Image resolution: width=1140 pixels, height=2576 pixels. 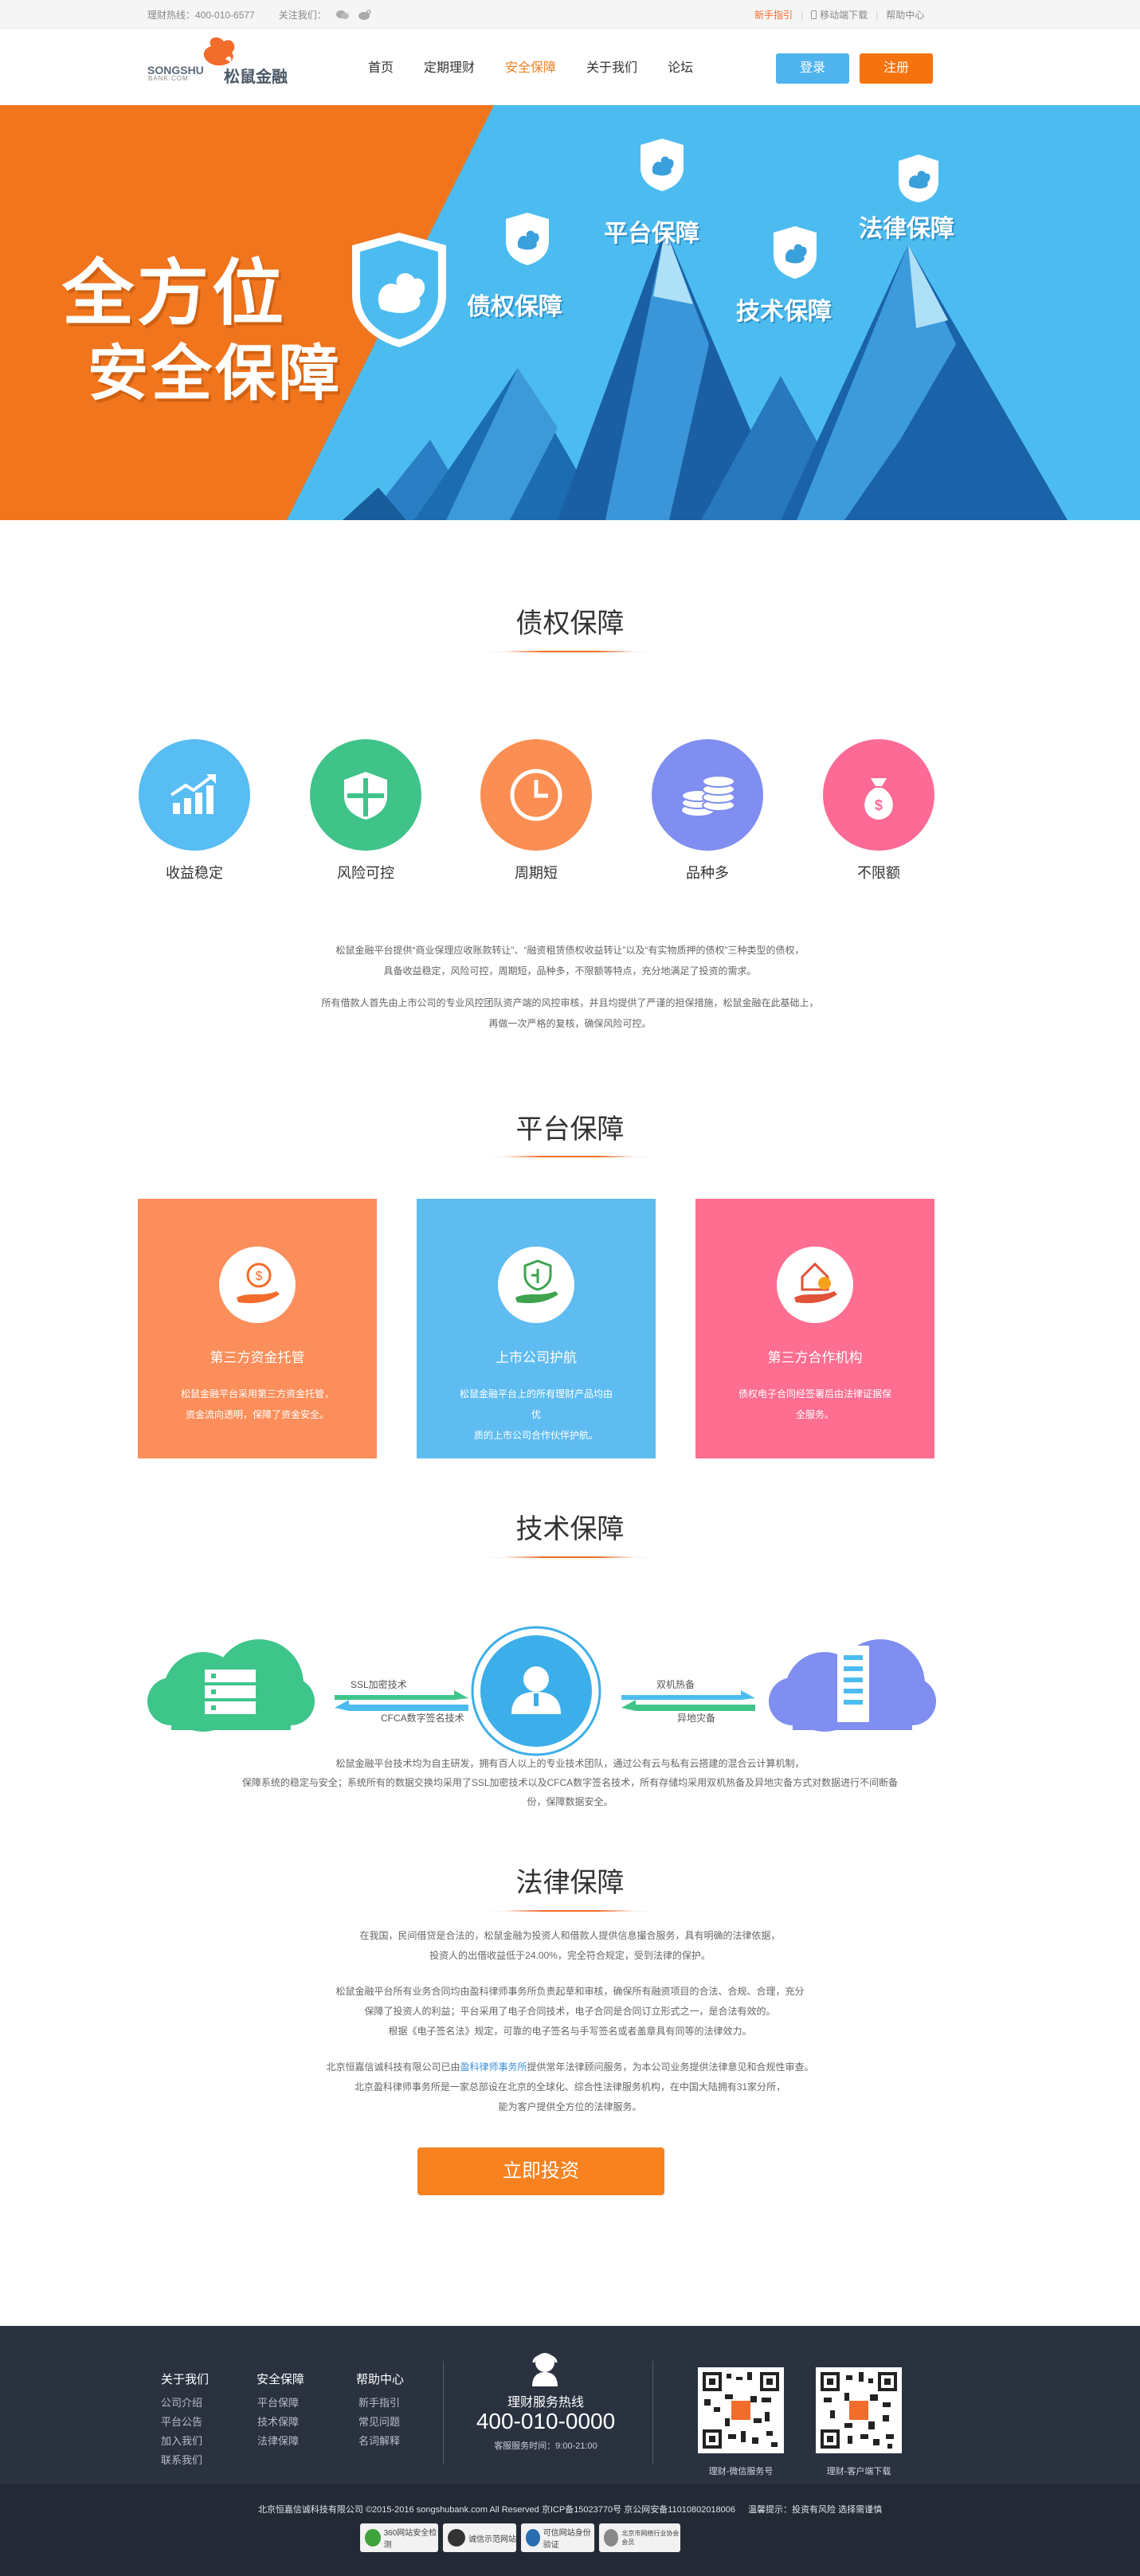 What do you see at coordinates (773, 15) in the screenshot?
I see `newbie-link: 新手指引` at bounding box center [773, 15].